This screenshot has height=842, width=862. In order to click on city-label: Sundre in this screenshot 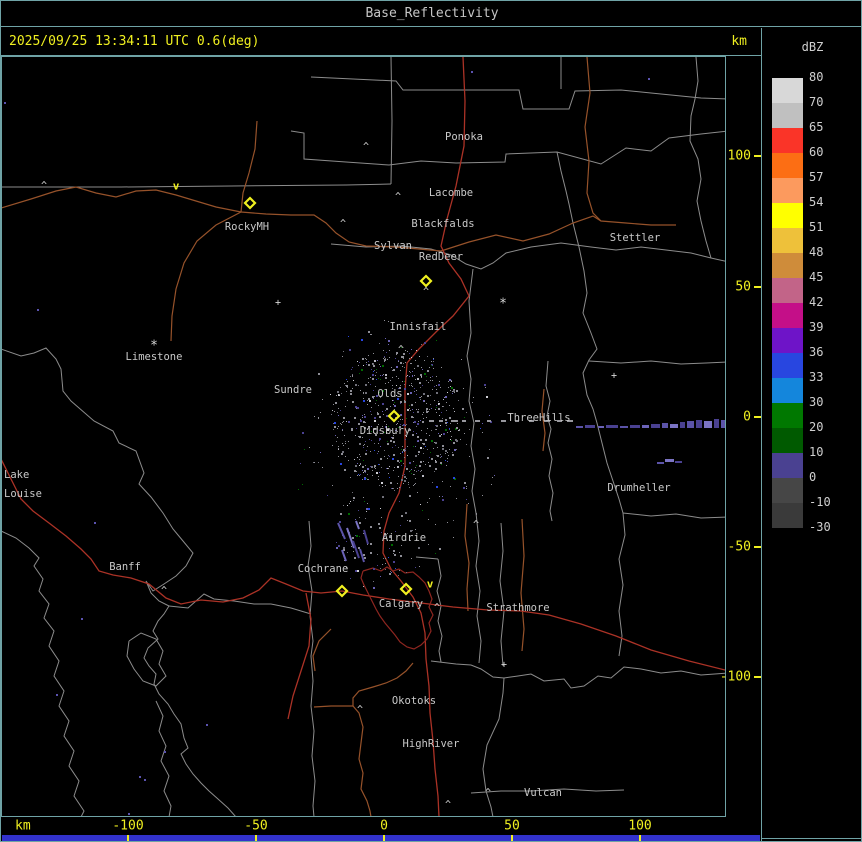, I will do `click(293, 390)`.